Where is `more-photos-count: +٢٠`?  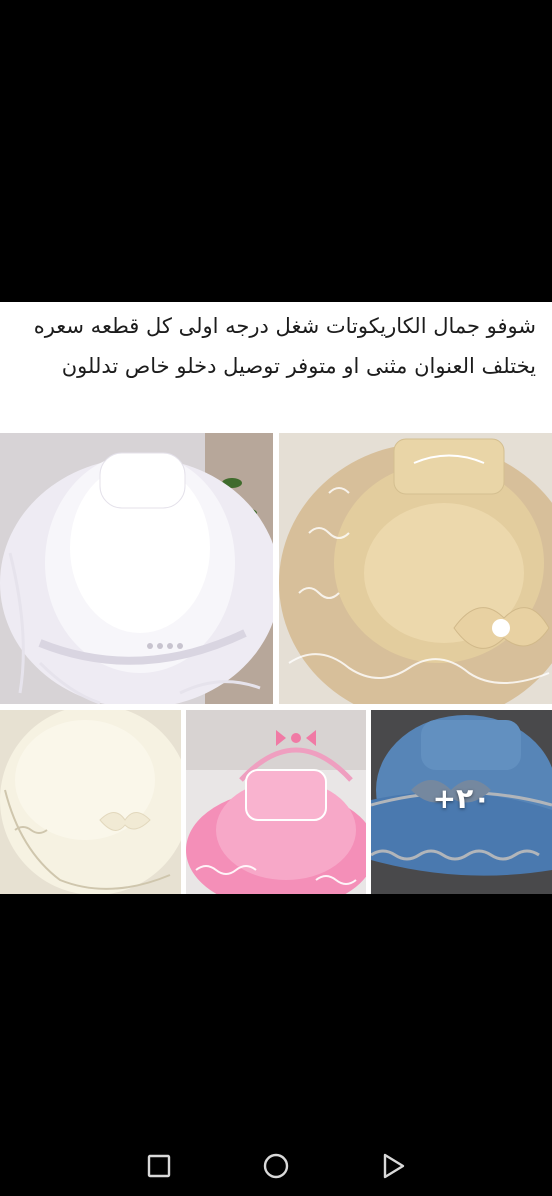
more-photos-count: +٢٠ is located at coordinates (461, 798).